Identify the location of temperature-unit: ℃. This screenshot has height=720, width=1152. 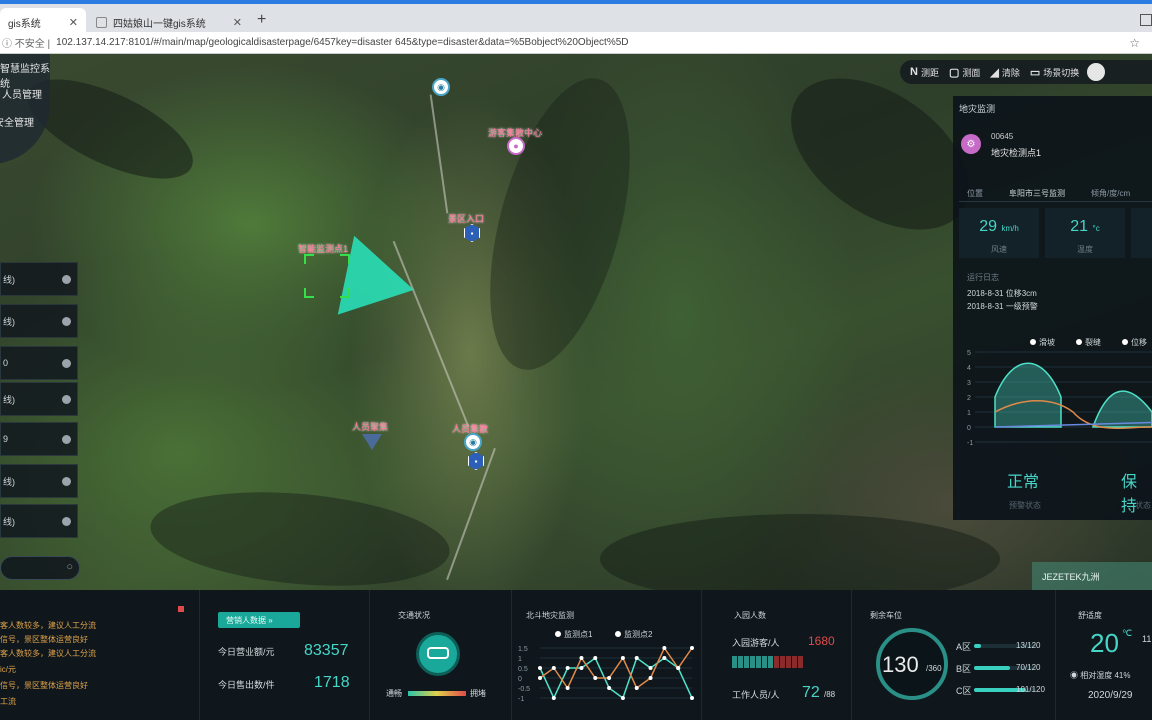
(1127, 633).